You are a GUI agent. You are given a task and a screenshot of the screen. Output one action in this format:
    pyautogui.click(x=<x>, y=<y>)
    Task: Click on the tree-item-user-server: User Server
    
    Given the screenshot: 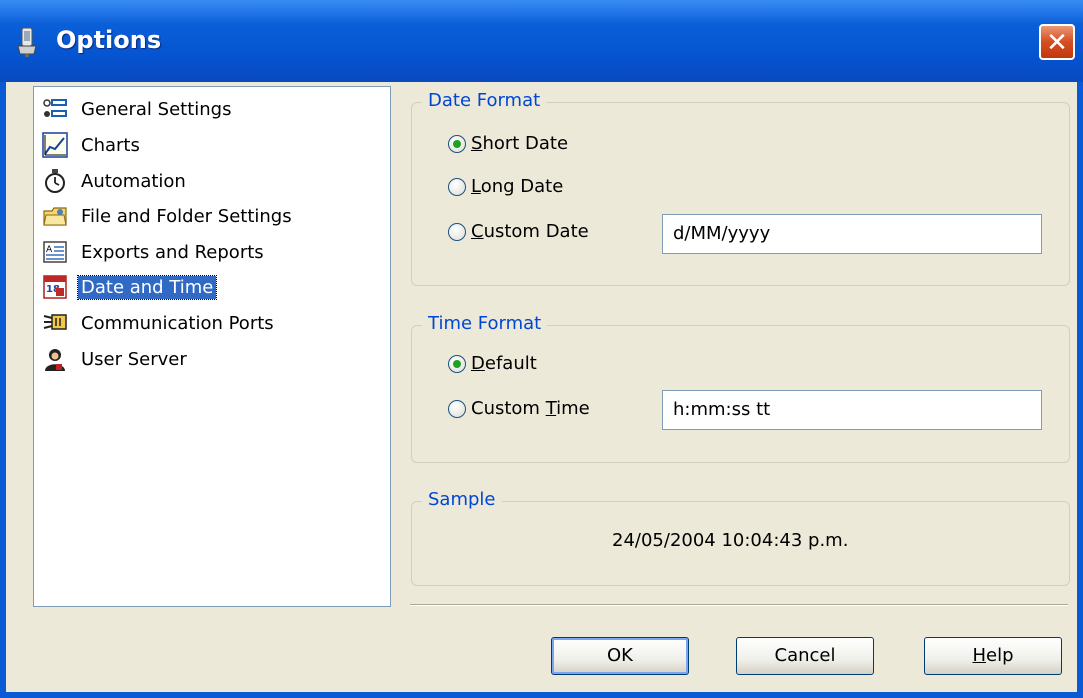 What is the action you would take?
    pyautogui.click(x=116, y=359)
    